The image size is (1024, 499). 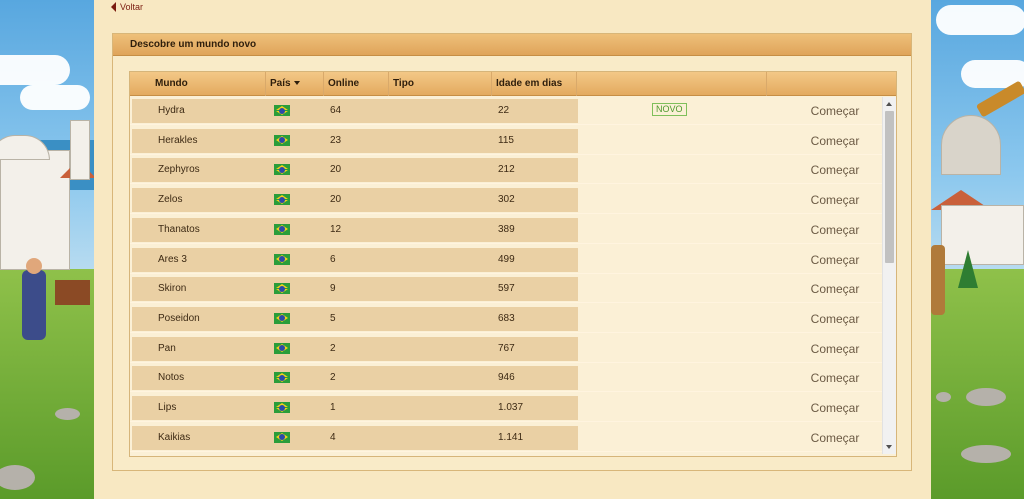 I want to click on age-days: 302, so click(x=506, y=200).